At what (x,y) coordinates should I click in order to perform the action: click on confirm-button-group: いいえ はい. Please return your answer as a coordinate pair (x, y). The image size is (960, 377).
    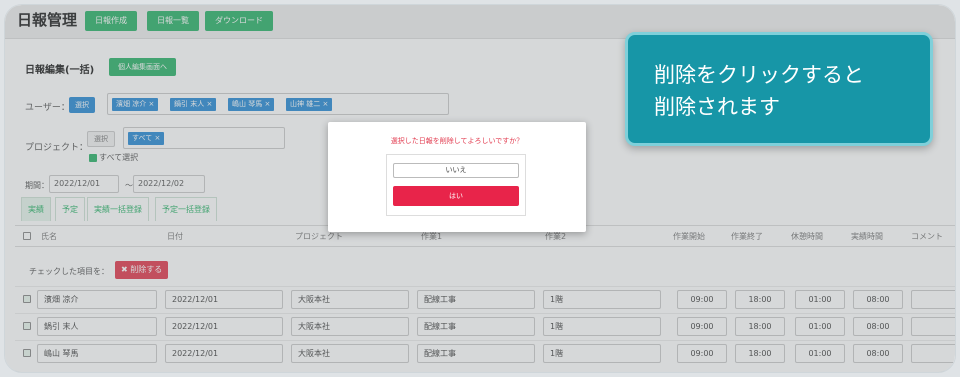
    Looking at the image, I should click on (456, 185).